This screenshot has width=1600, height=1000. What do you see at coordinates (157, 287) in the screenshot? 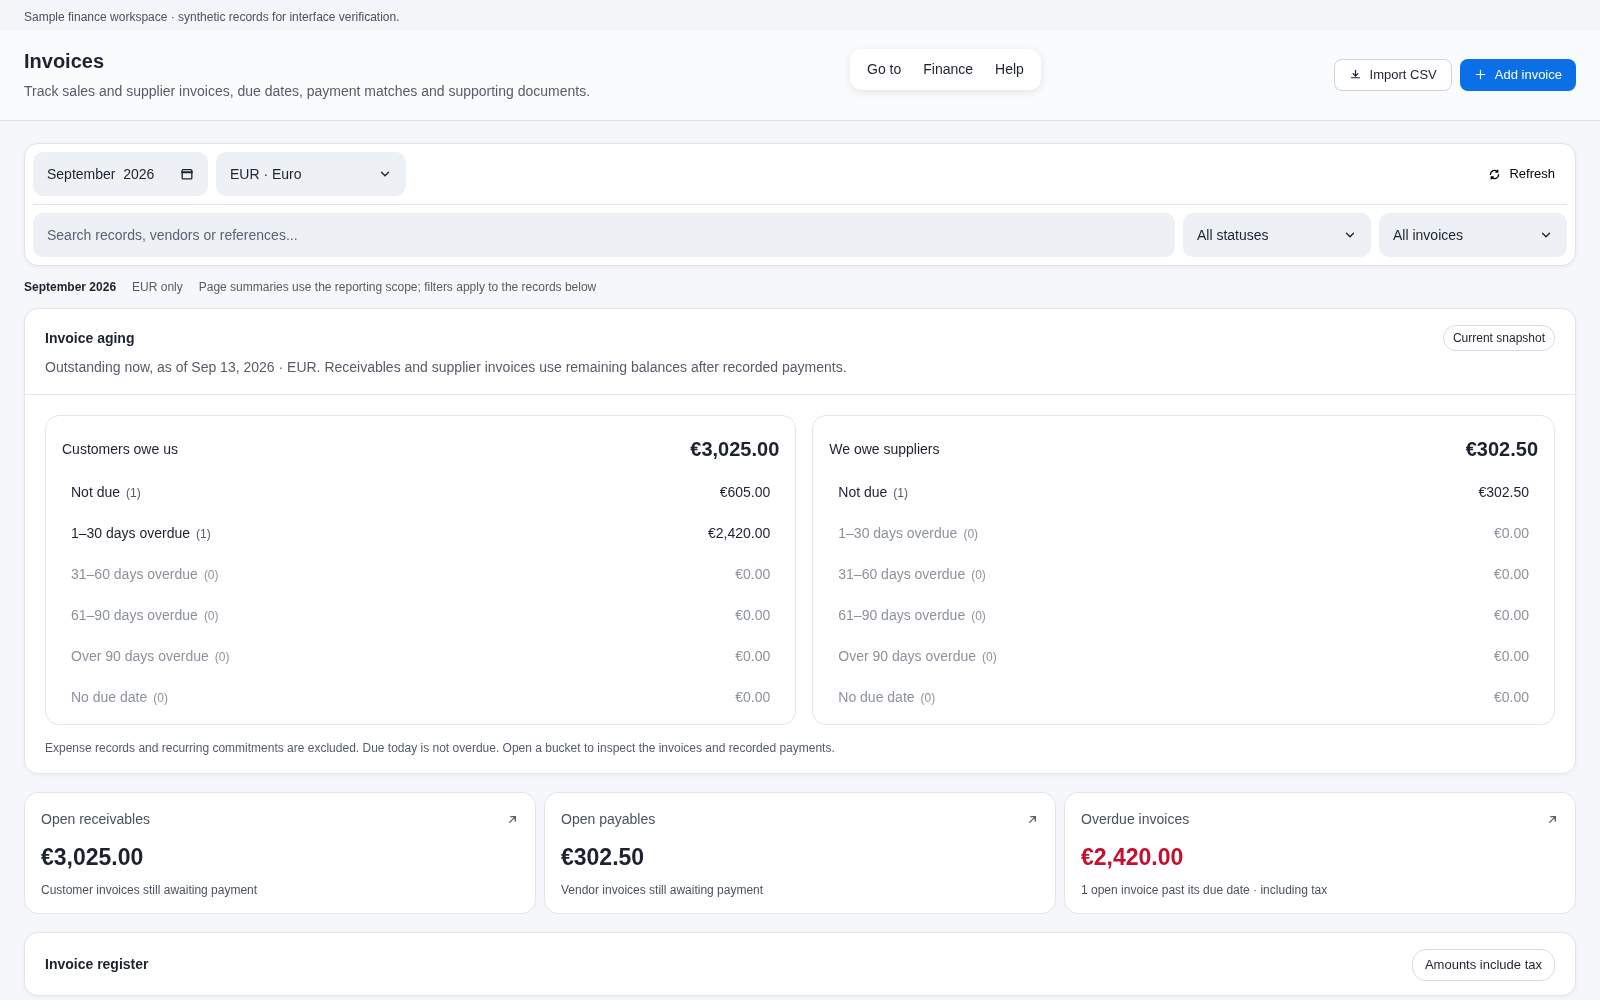
I see `scope-text: EUR only` at bounding box center [157, 287].